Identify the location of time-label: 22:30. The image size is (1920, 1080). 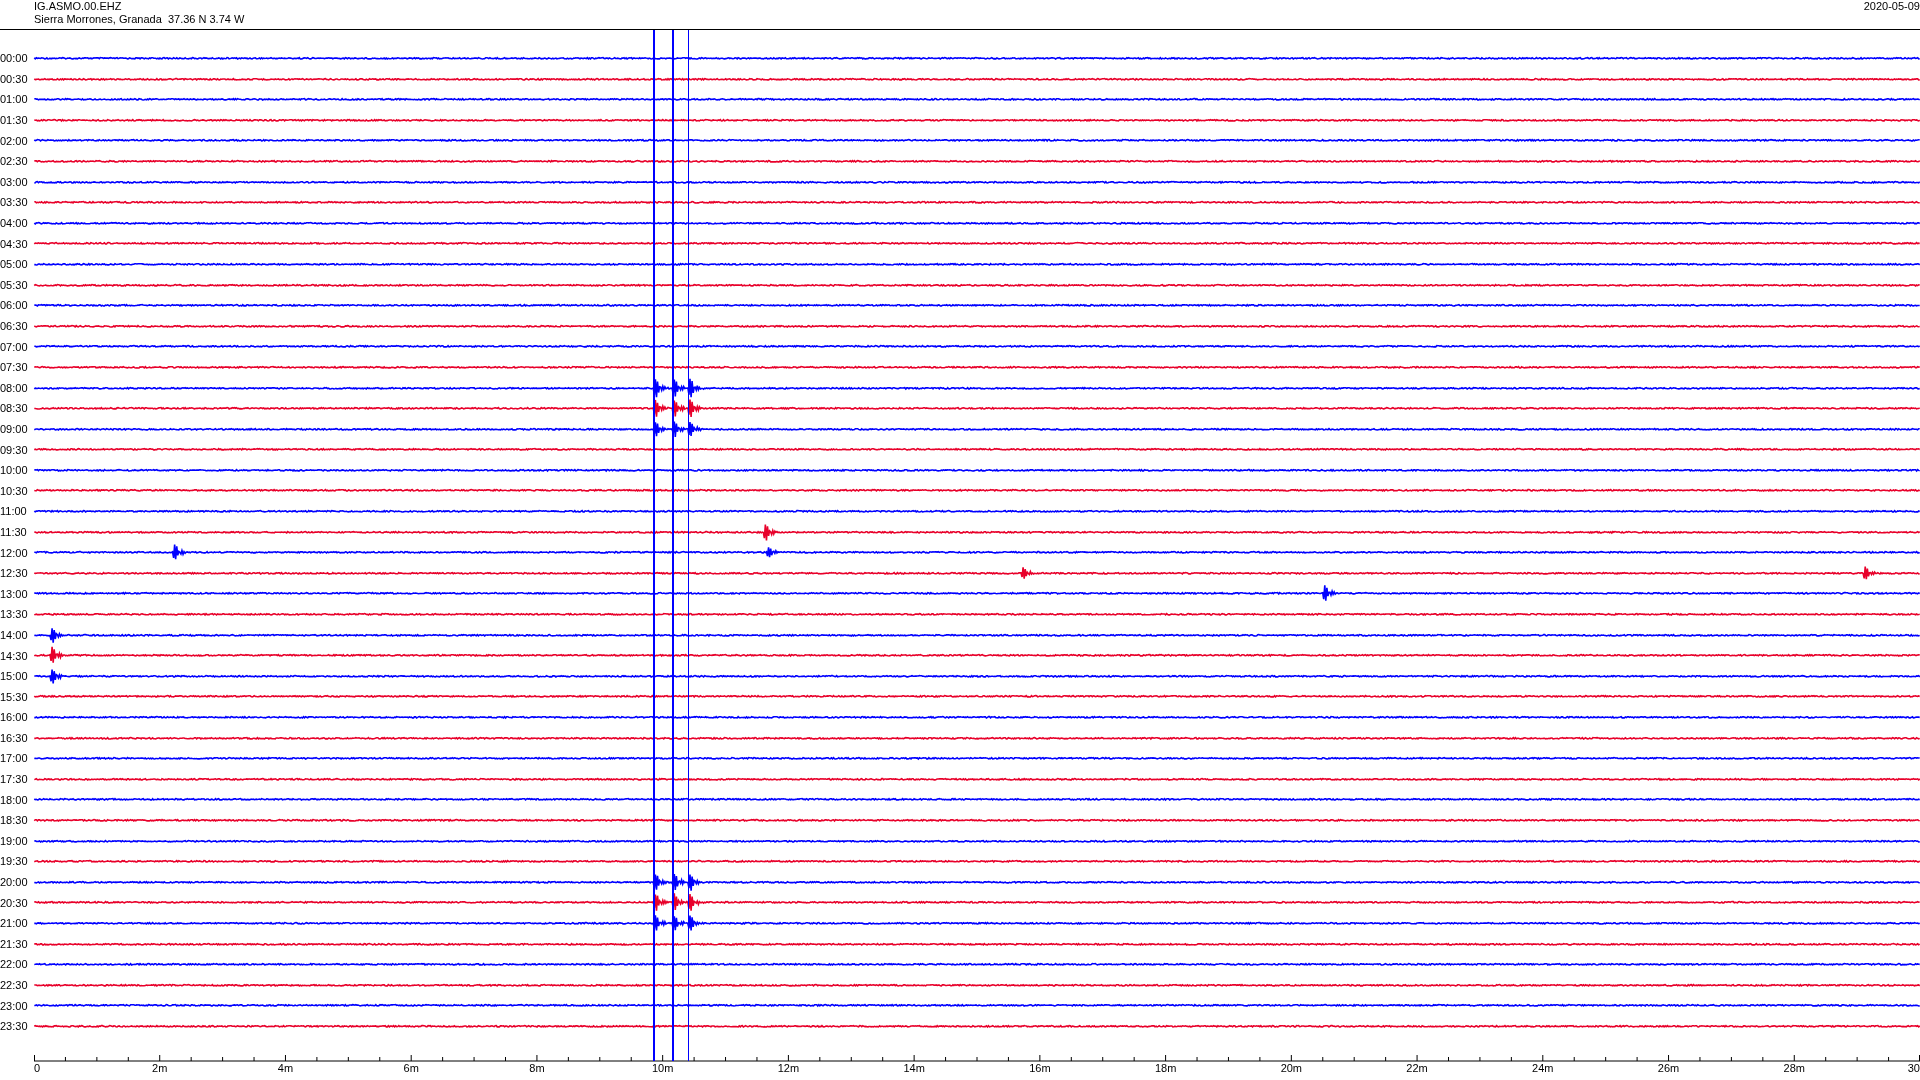
(14, 985).